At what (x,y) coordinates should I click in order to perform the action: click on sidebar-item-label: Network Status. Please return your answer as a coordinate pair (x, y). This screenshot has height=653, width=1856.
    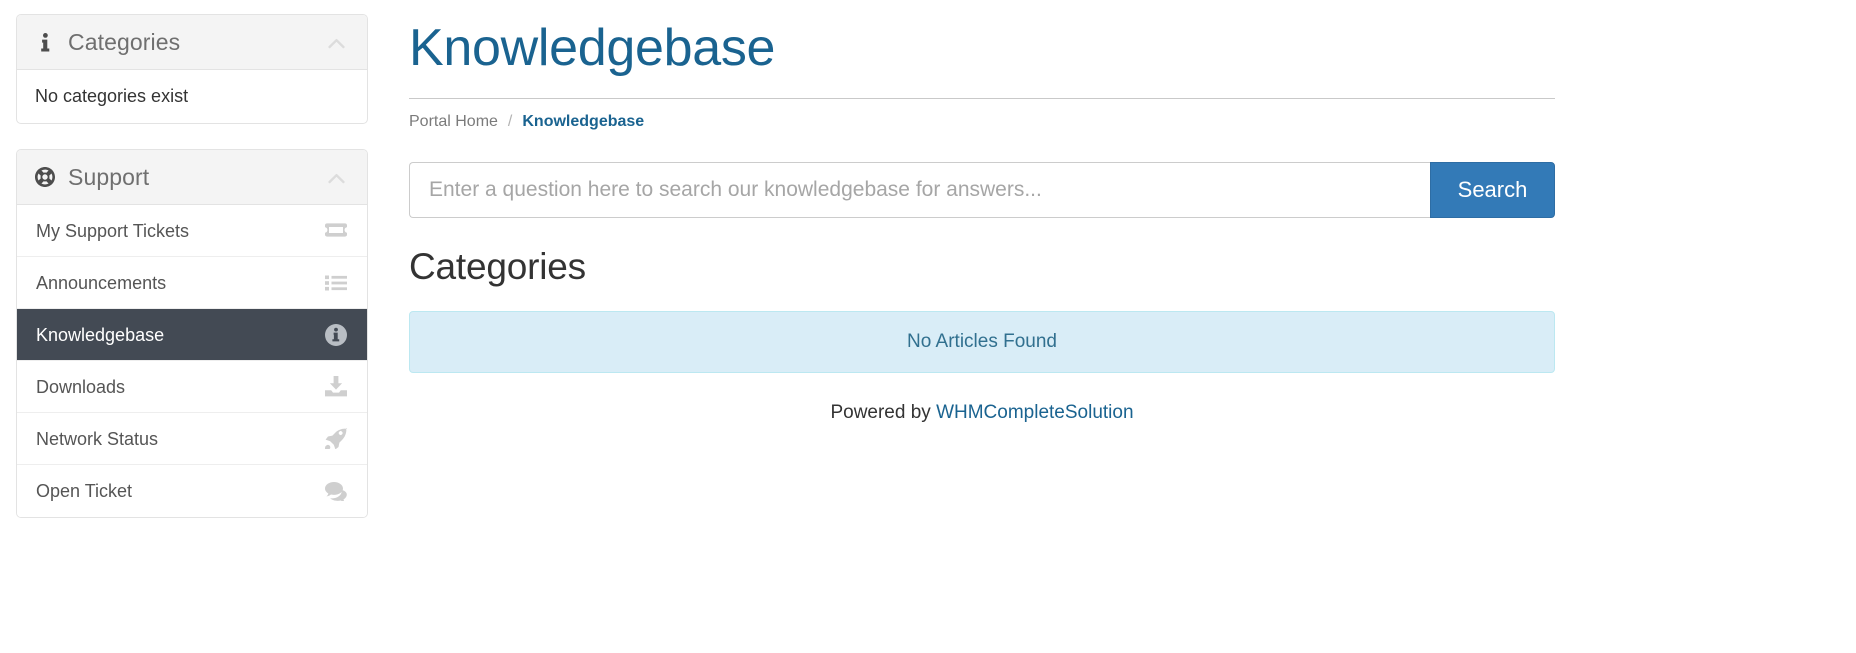
    Looking at the image, I should click on (97, 438).